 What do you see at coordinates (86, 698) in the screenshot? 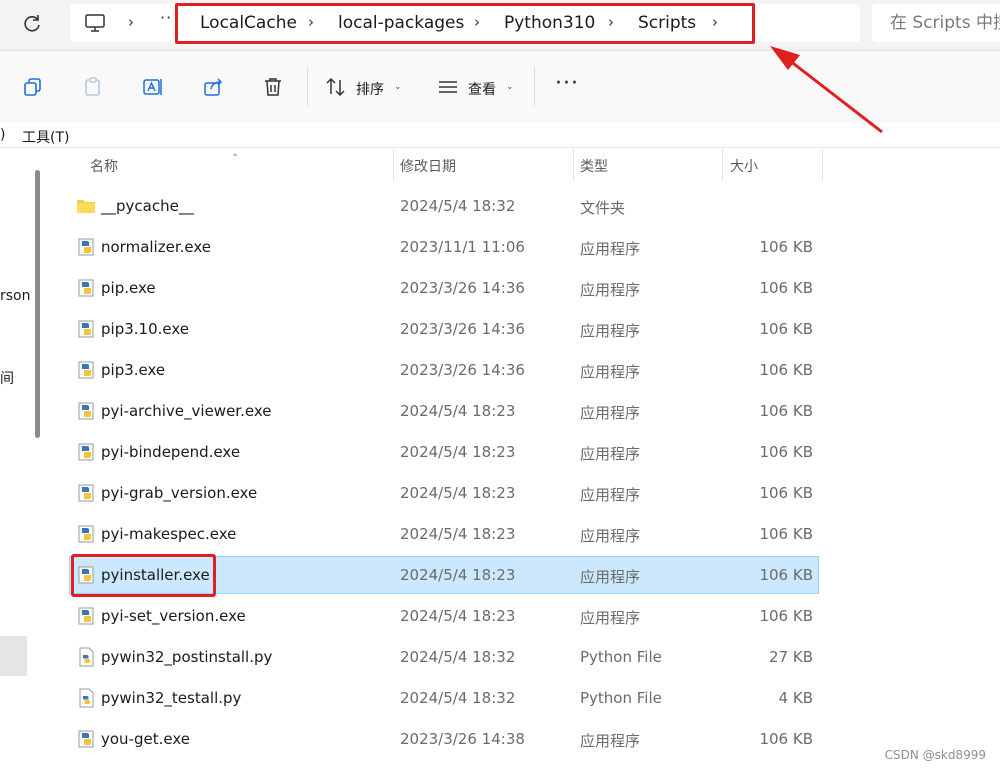
I see `python-file-icon` at bounding box center [86, 698].